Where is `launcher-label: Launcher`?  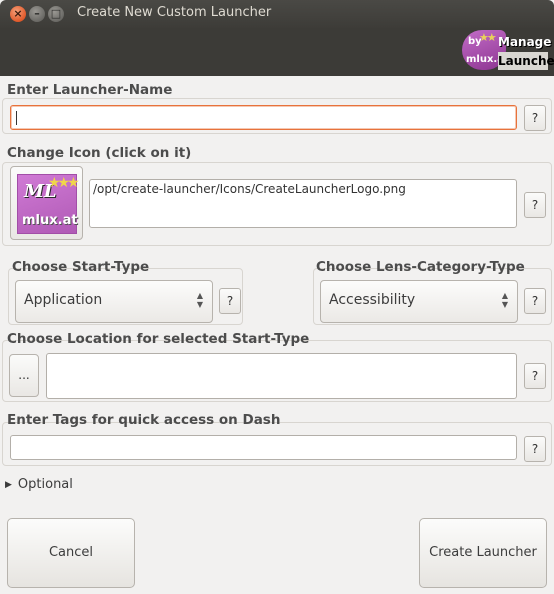 launcher-label: Launcher is located at coordinates (526, 61).